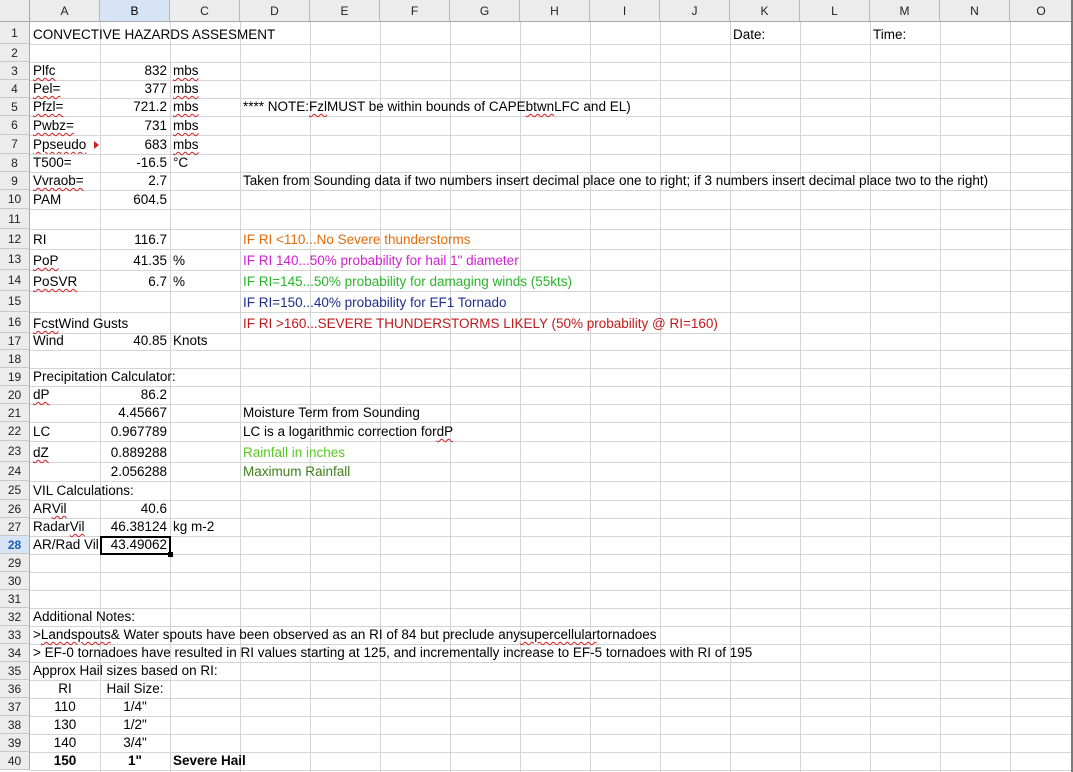 This screenshot has width=1073, height=772. I want to click on row-header-32: 32, so click(15, 617).